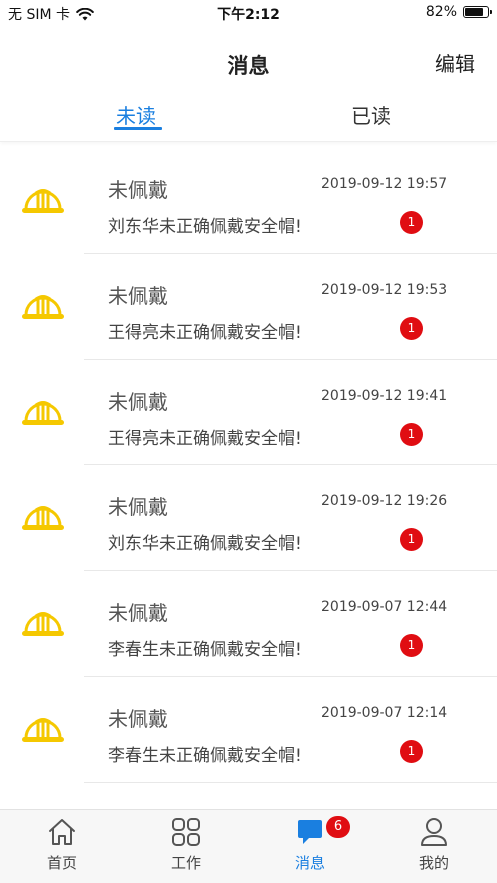 The height and width of the screenshot is (883, 497). I want to click on battery-level, so click(474, 12).